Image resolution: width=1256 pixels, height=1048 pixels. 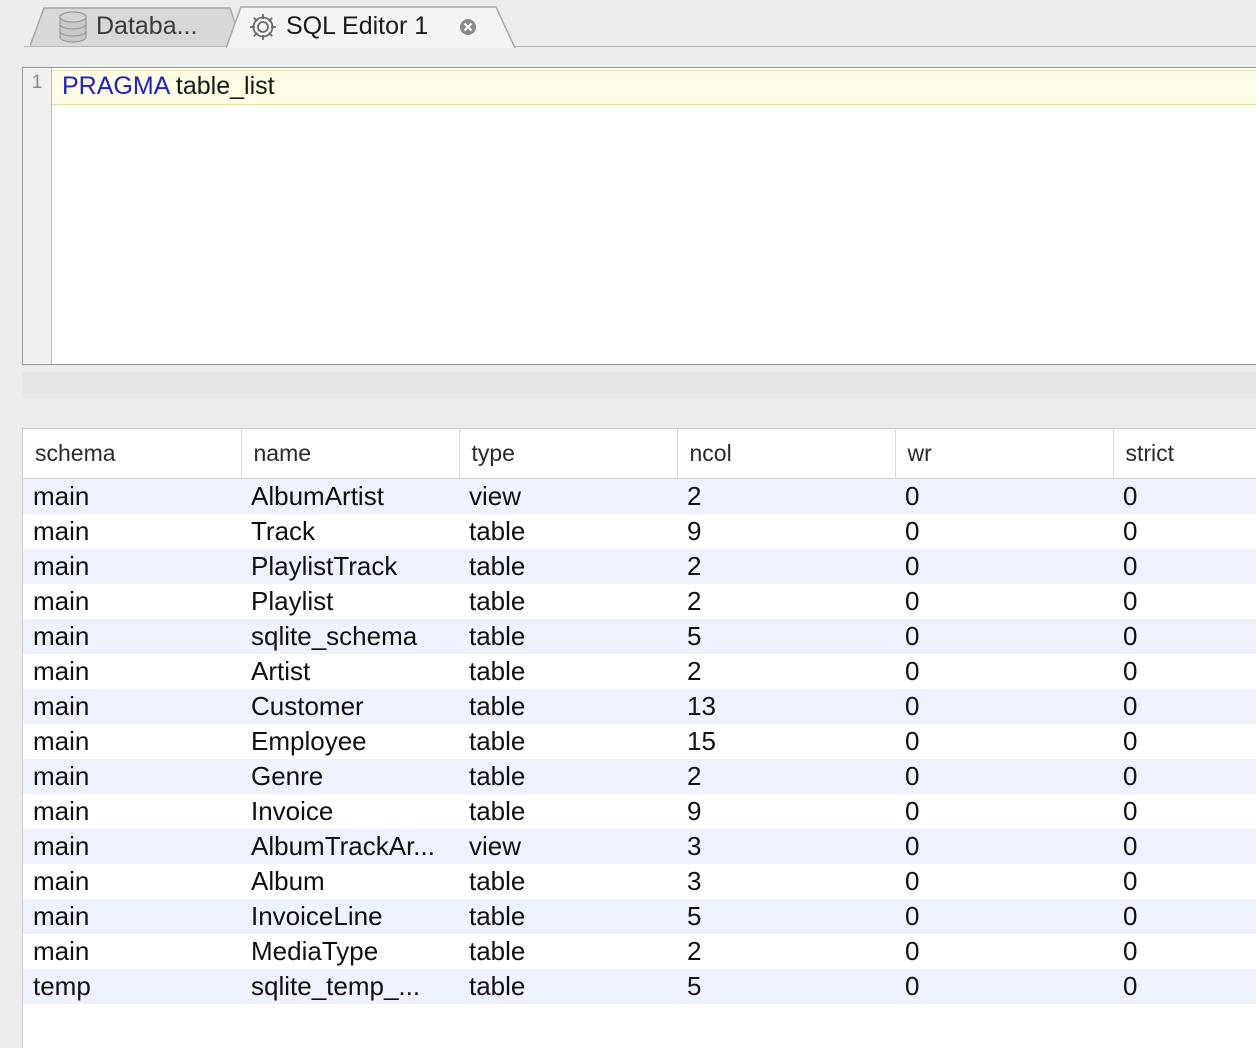 I want to click on cell-name: Employee, so click(x=350, y=741).